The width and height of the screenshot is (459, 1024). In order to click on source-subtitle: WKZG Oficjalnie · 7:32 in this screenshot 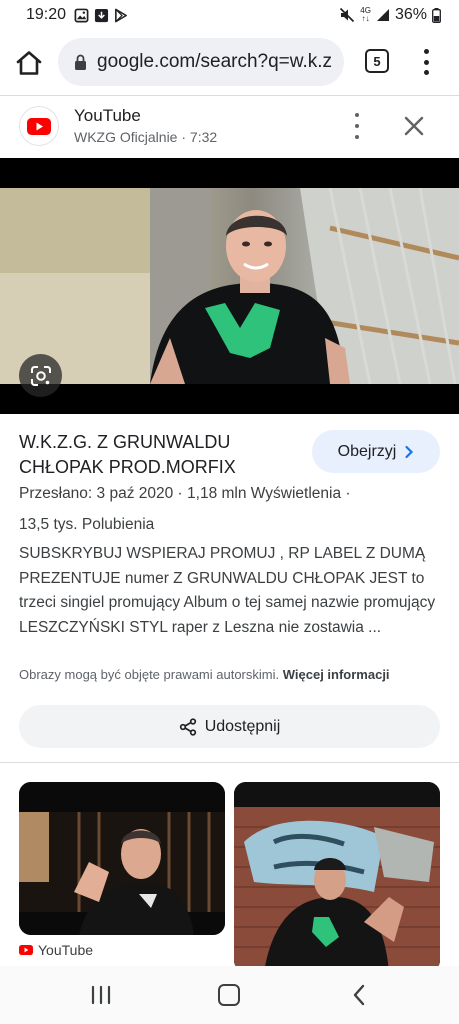, I will do `click(146, 137)`.